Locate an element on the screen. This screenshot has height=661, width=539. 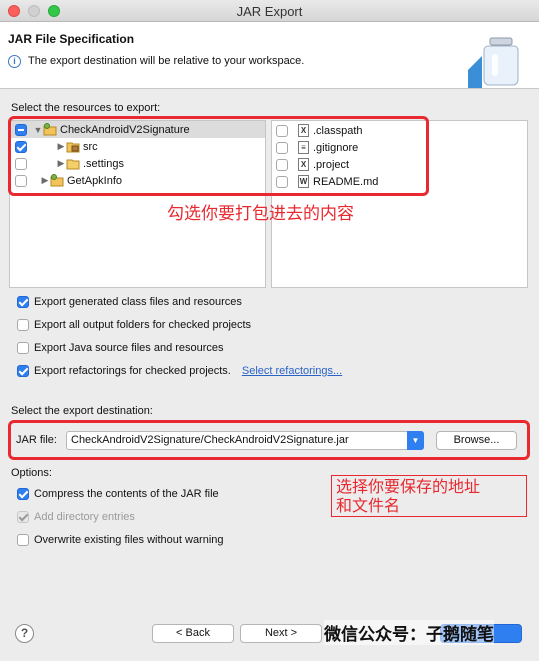
back-button: < Back is located at coordinates (193, 633).